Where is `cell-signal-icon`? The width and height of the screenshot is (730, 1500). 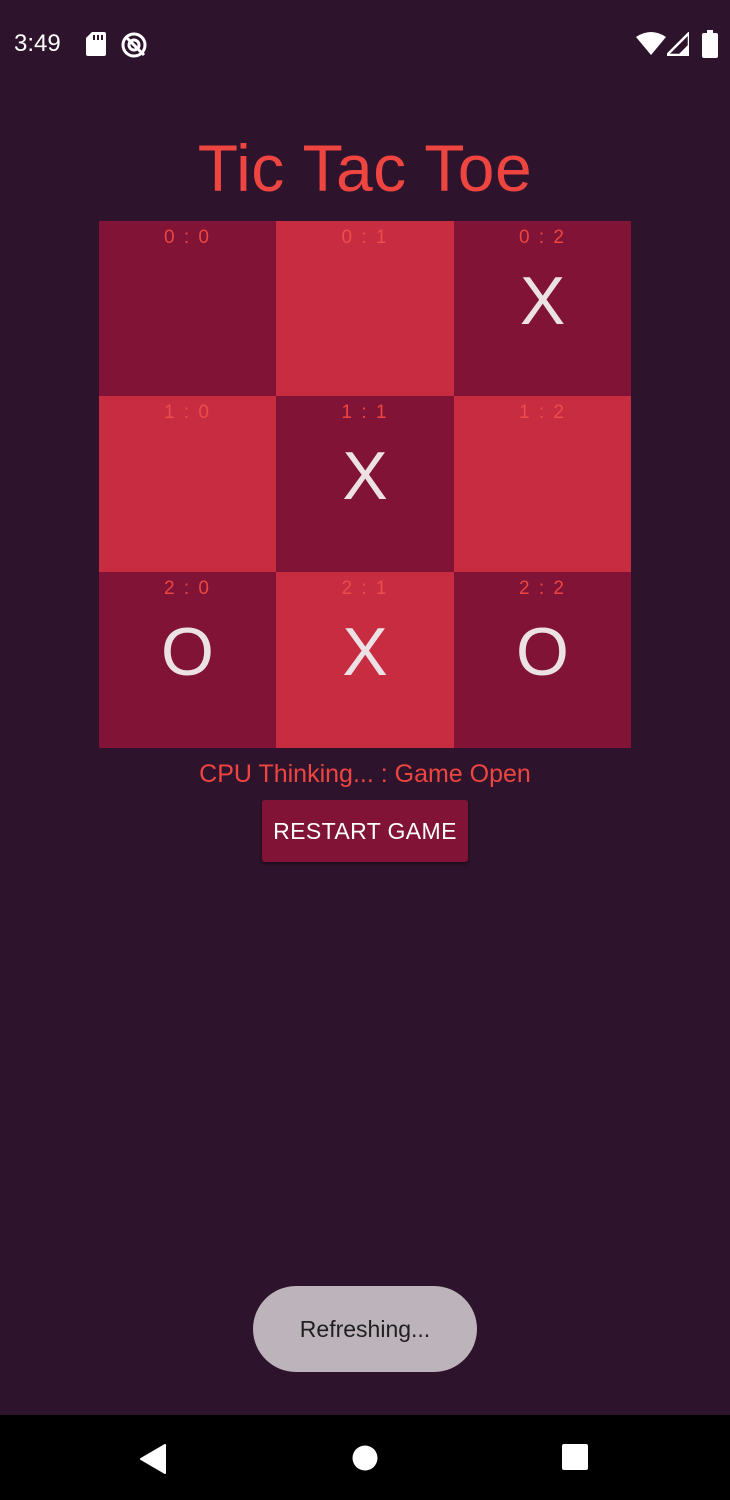 cell-signal-icon is located at coordinates (678, 44).